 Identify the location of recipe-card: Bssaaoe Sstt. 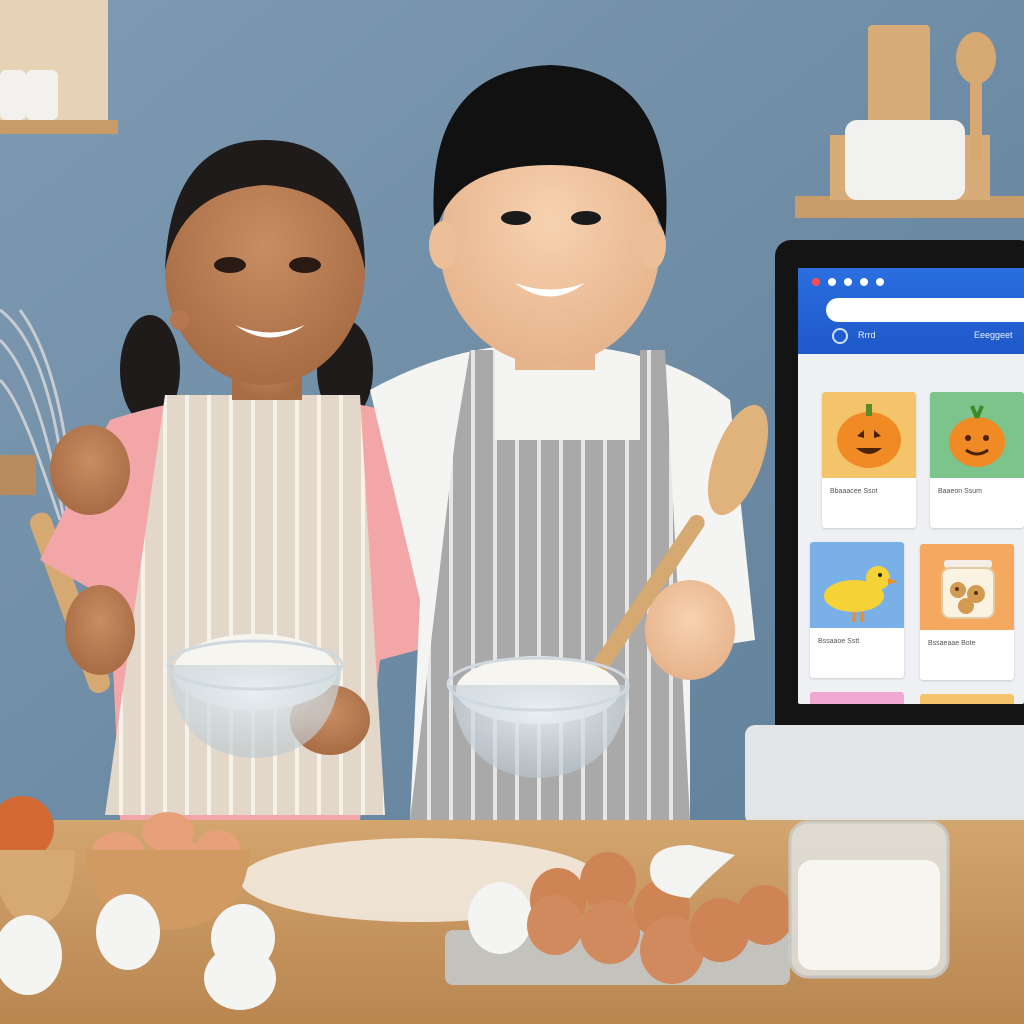
(857, 610).